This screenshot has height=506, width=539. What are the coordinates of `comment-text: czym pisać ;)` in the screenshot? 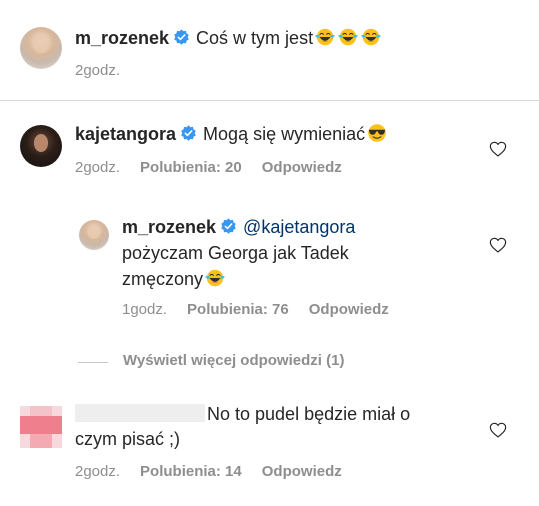 It's located at (128, 439).